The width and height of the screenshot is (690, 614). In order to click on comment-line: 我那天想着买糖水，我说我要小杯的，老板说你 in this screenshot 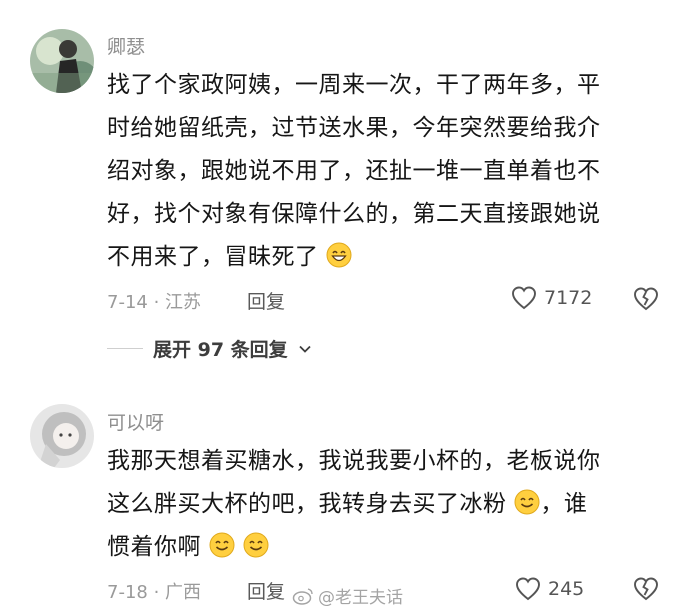, I will do `click(354, 461)`.